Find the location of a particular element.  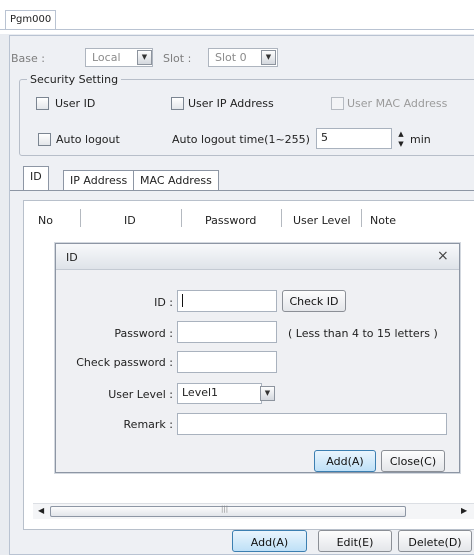

bottom-add-button: Add(A) is located at coordinates (269, 541).